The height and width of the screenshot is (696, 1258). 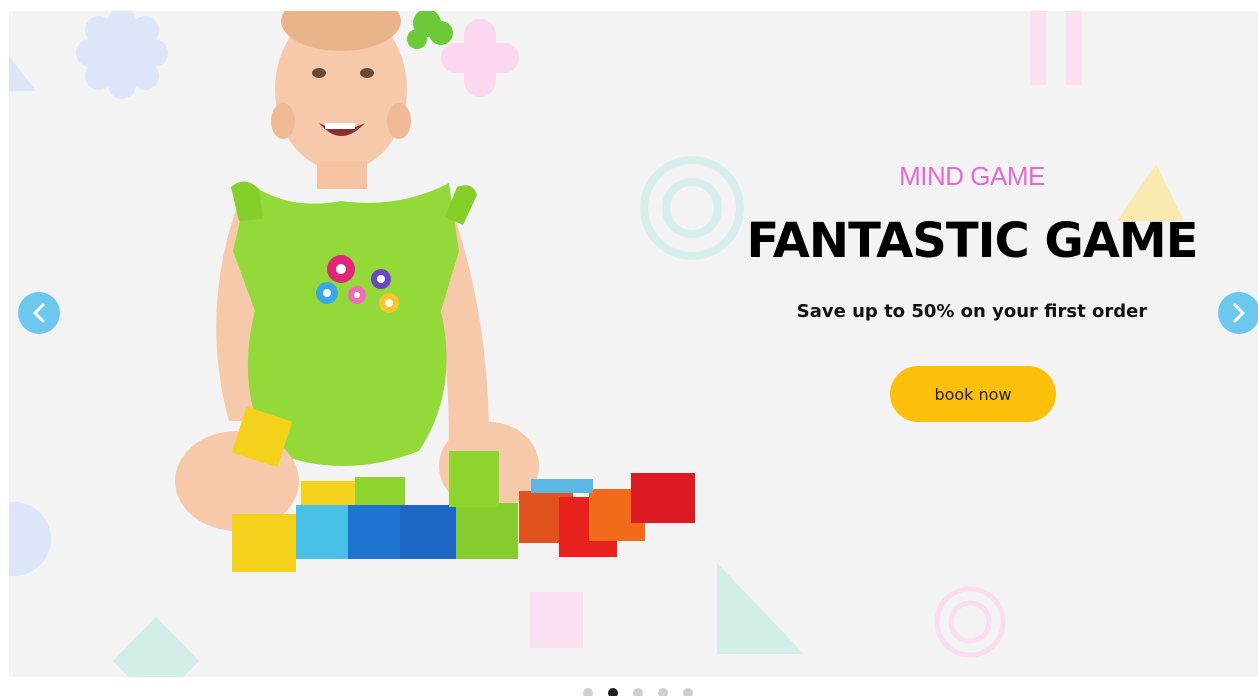 I want to click on slide-subtitle: MIND GAME, so click(x=972, y=176).